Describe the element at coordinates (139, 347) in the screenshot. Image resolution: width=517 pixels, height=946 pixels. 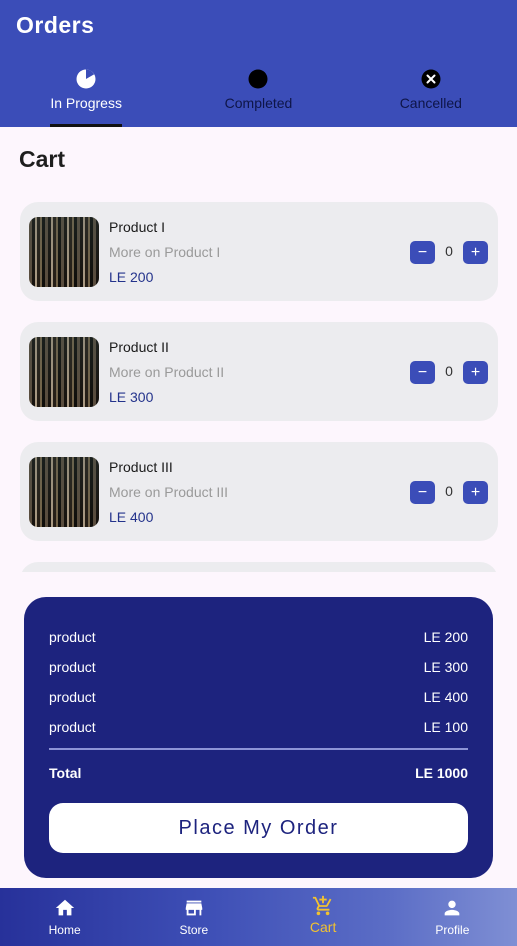
I see `product-name: Product II` at that location.